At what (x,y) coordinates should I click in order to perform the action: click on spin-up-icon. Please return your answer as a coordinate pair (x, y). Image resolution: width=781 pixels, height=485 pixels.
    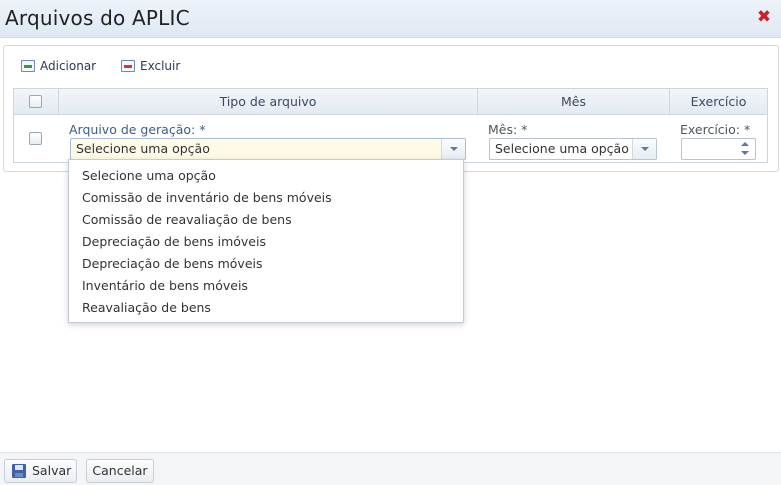
    Looking at the image, I should click on (745, 144).